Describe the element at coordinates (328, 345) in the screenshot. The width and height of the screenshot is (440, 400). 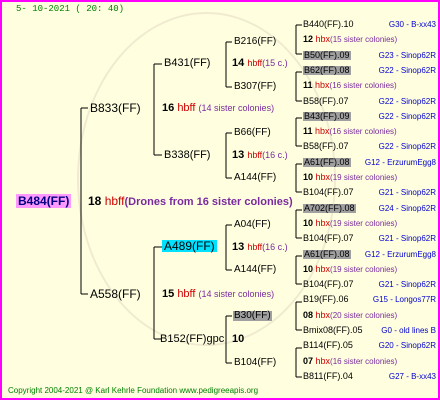
I see `g4-queen: B114(FF).05` at that location.